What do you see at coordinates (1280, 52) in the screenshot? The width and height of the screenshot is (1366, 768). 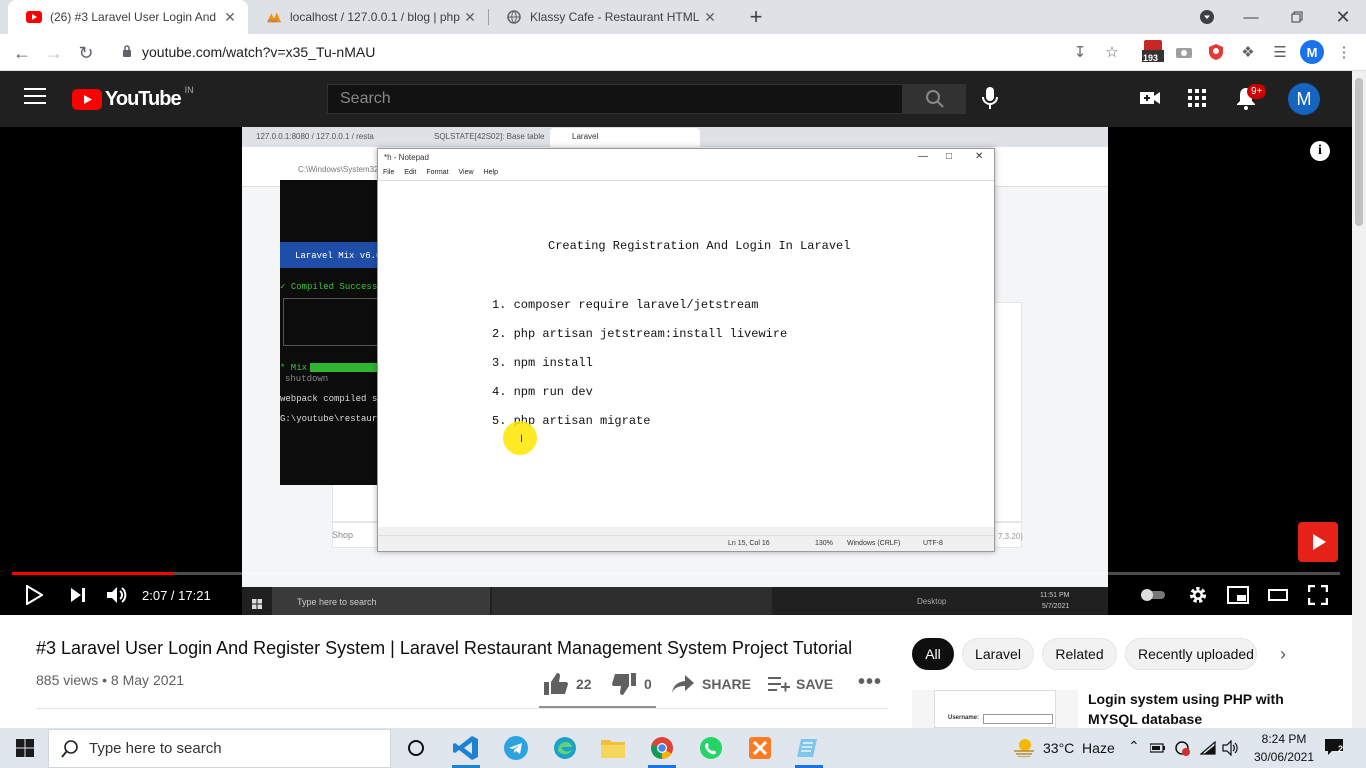 I see `reading-list-icon: ☰` at bounding box center [1280, 52].